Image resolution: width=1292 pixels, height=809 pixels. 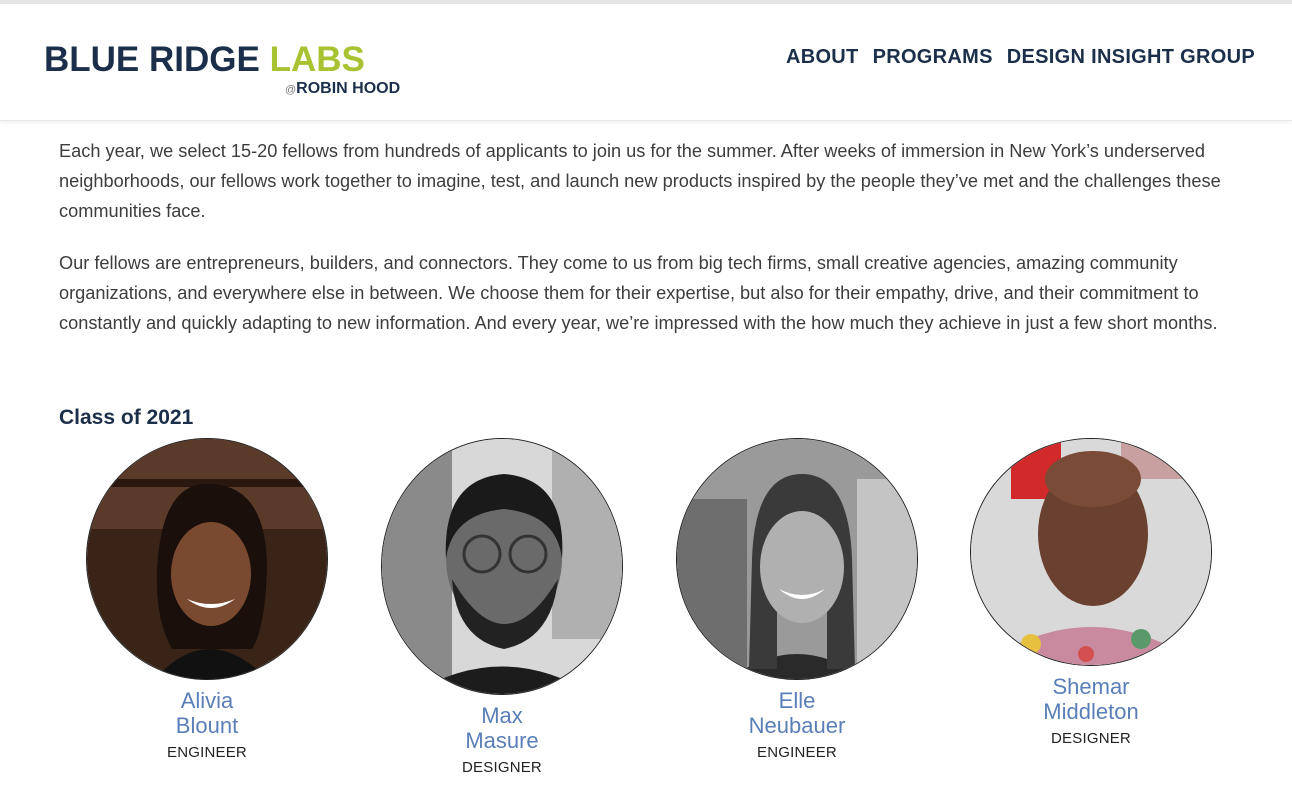 I want to click on blue-ridge-labs-logo: BLUE RIDGE LABS @ROBIN HOOD, so click(x=229, y=72).